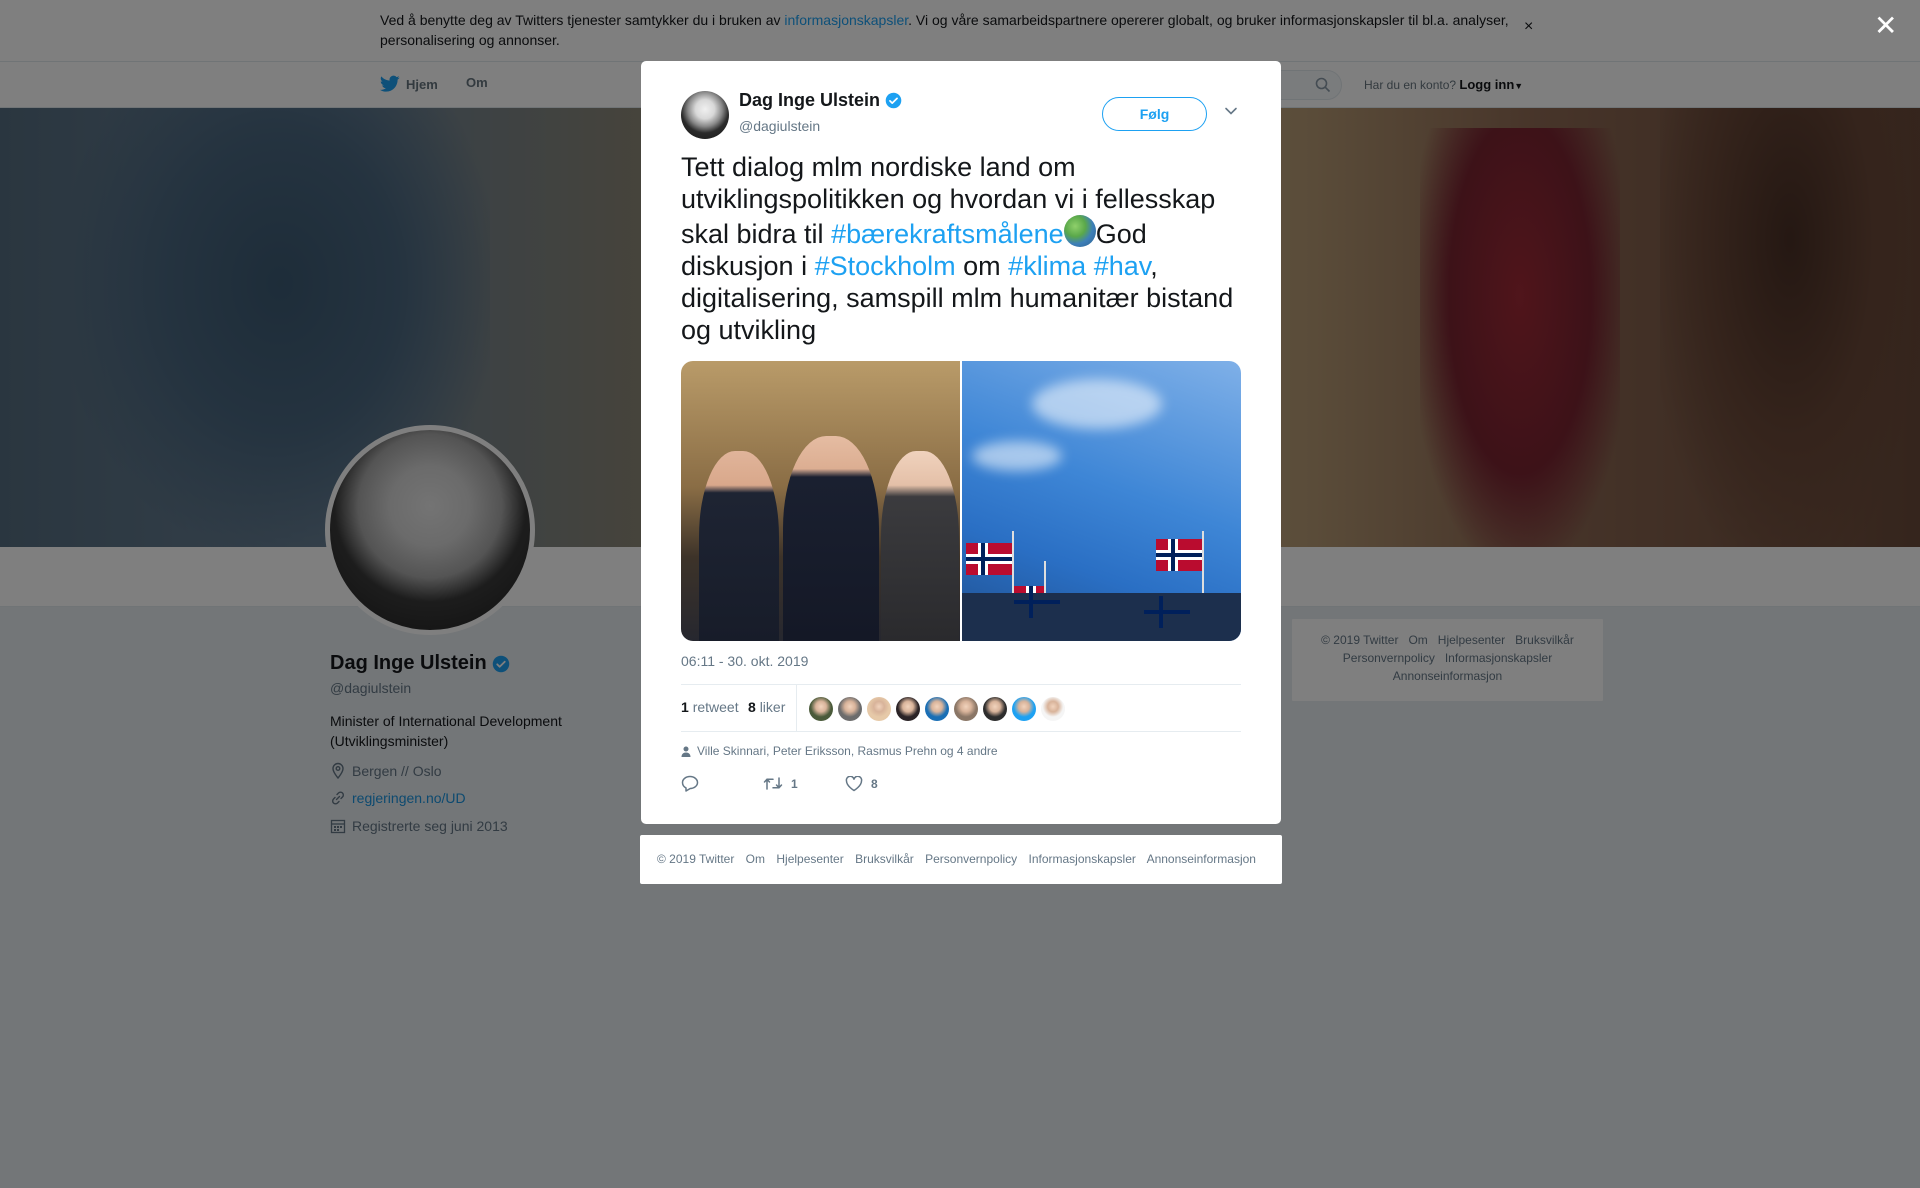 The image size is (1920, 1188). What do you see at coordinates (705, 115) in the screenshot?
I see `tweet-author-avatar` at bounding box center [705, 115].